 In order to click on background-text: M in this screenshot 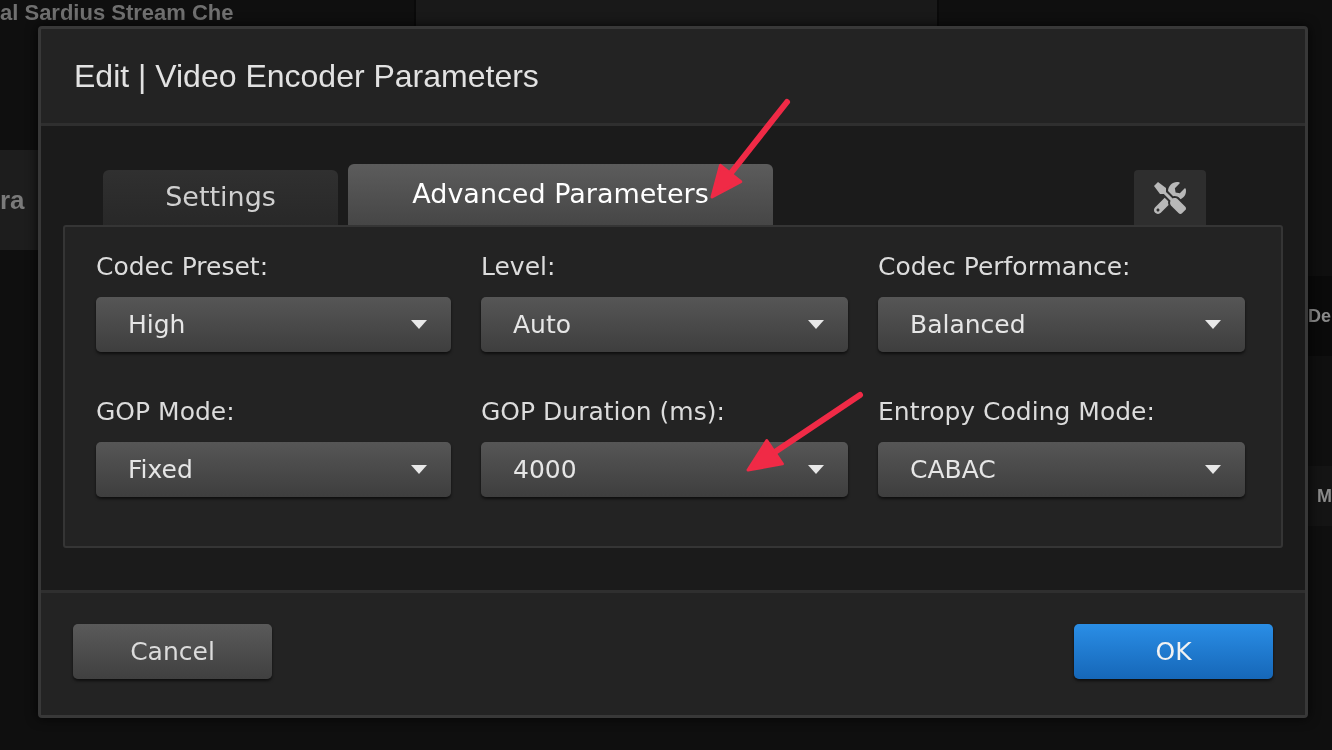, I will do `click(1324, 496)`.